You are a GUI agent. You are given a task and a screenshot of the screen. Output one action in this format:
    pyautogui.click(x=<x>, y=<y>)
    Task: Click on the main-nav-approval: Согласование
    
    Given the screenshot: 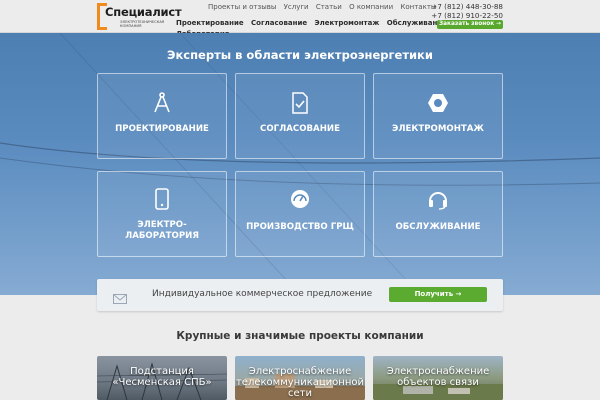 What is the action you would take?
    pyautogui.click(x=279, y=23)
    